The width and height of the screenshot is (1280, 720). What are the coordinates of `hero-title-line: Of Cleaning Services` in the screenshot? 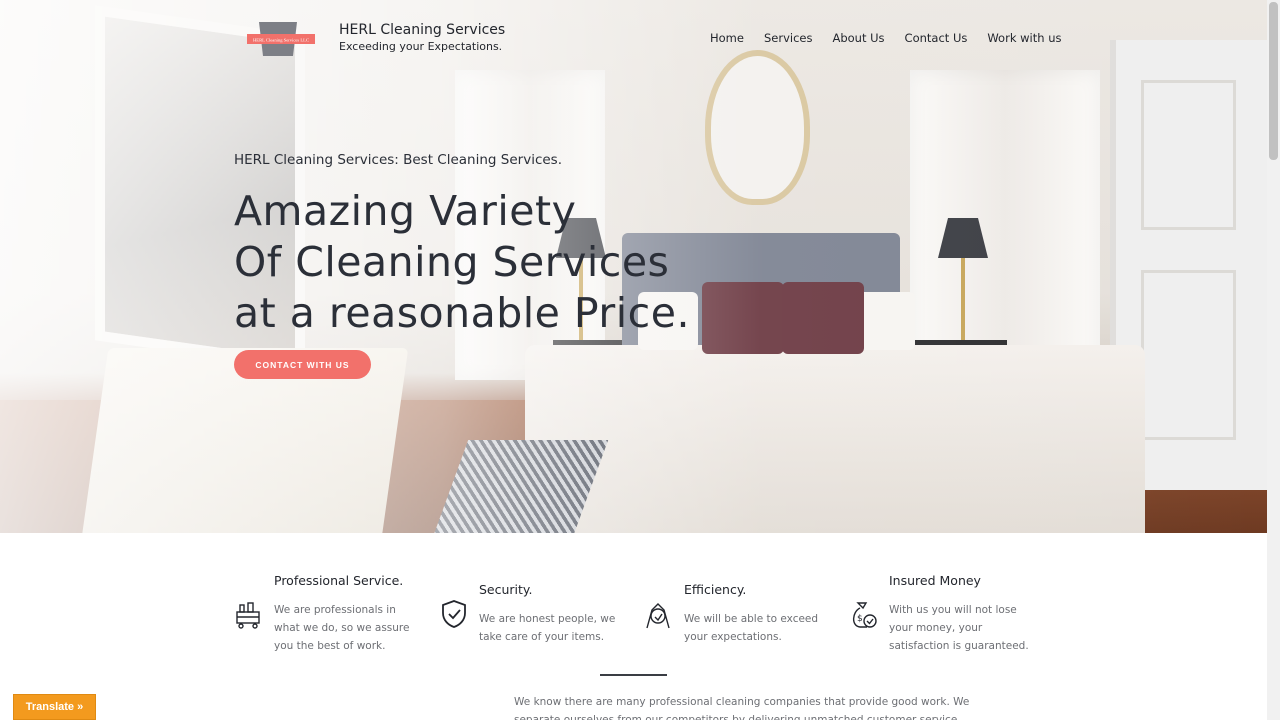 It's located at (452, 262).